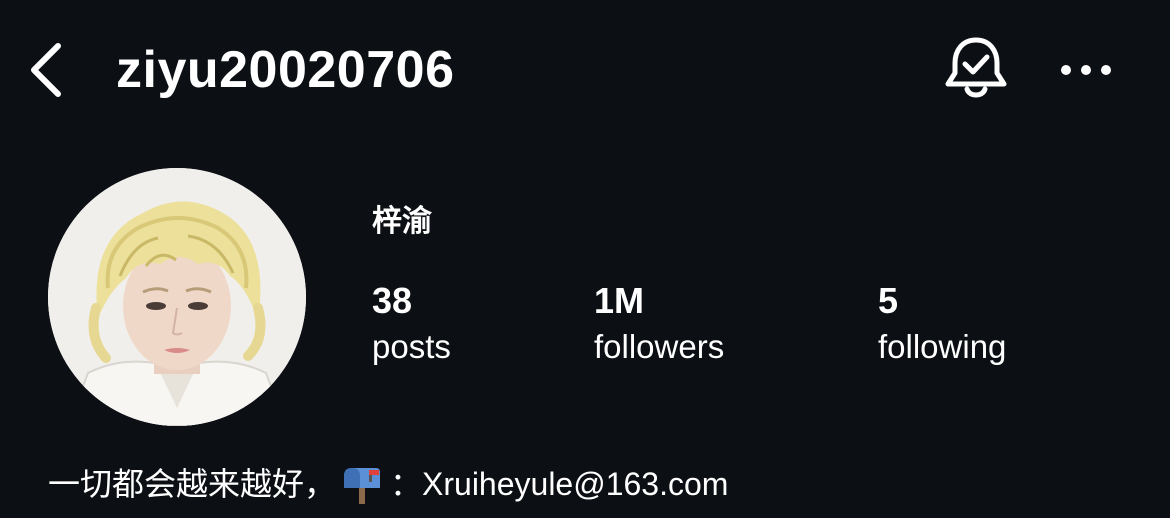 This screenshot has width=1170, height=518. I want to click on profile-bio: 一切都会越来越好， ：Xruiheyule@163.com, so click(388, 484).